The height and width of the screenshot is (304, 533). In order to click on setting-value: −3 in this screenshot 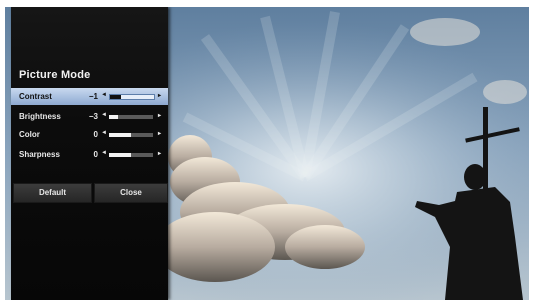, I will do `click(93, 116)`.